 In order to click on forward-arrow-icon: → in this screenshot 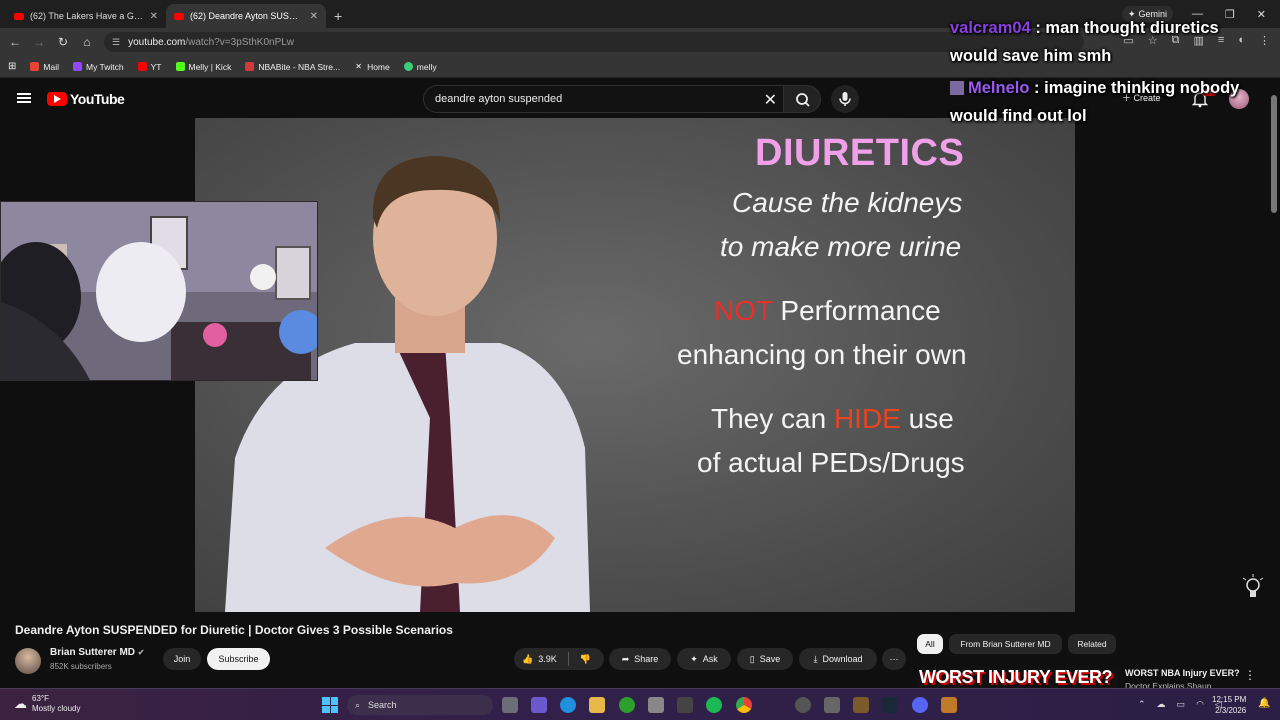, I will do `click(39, 42)`.